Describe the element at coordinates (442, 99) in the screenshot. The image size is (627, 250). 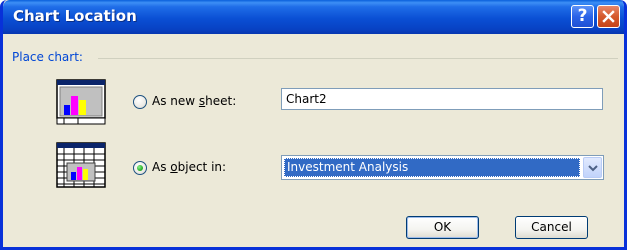
I see `new-sheet-name-input: Chart2` at that location.